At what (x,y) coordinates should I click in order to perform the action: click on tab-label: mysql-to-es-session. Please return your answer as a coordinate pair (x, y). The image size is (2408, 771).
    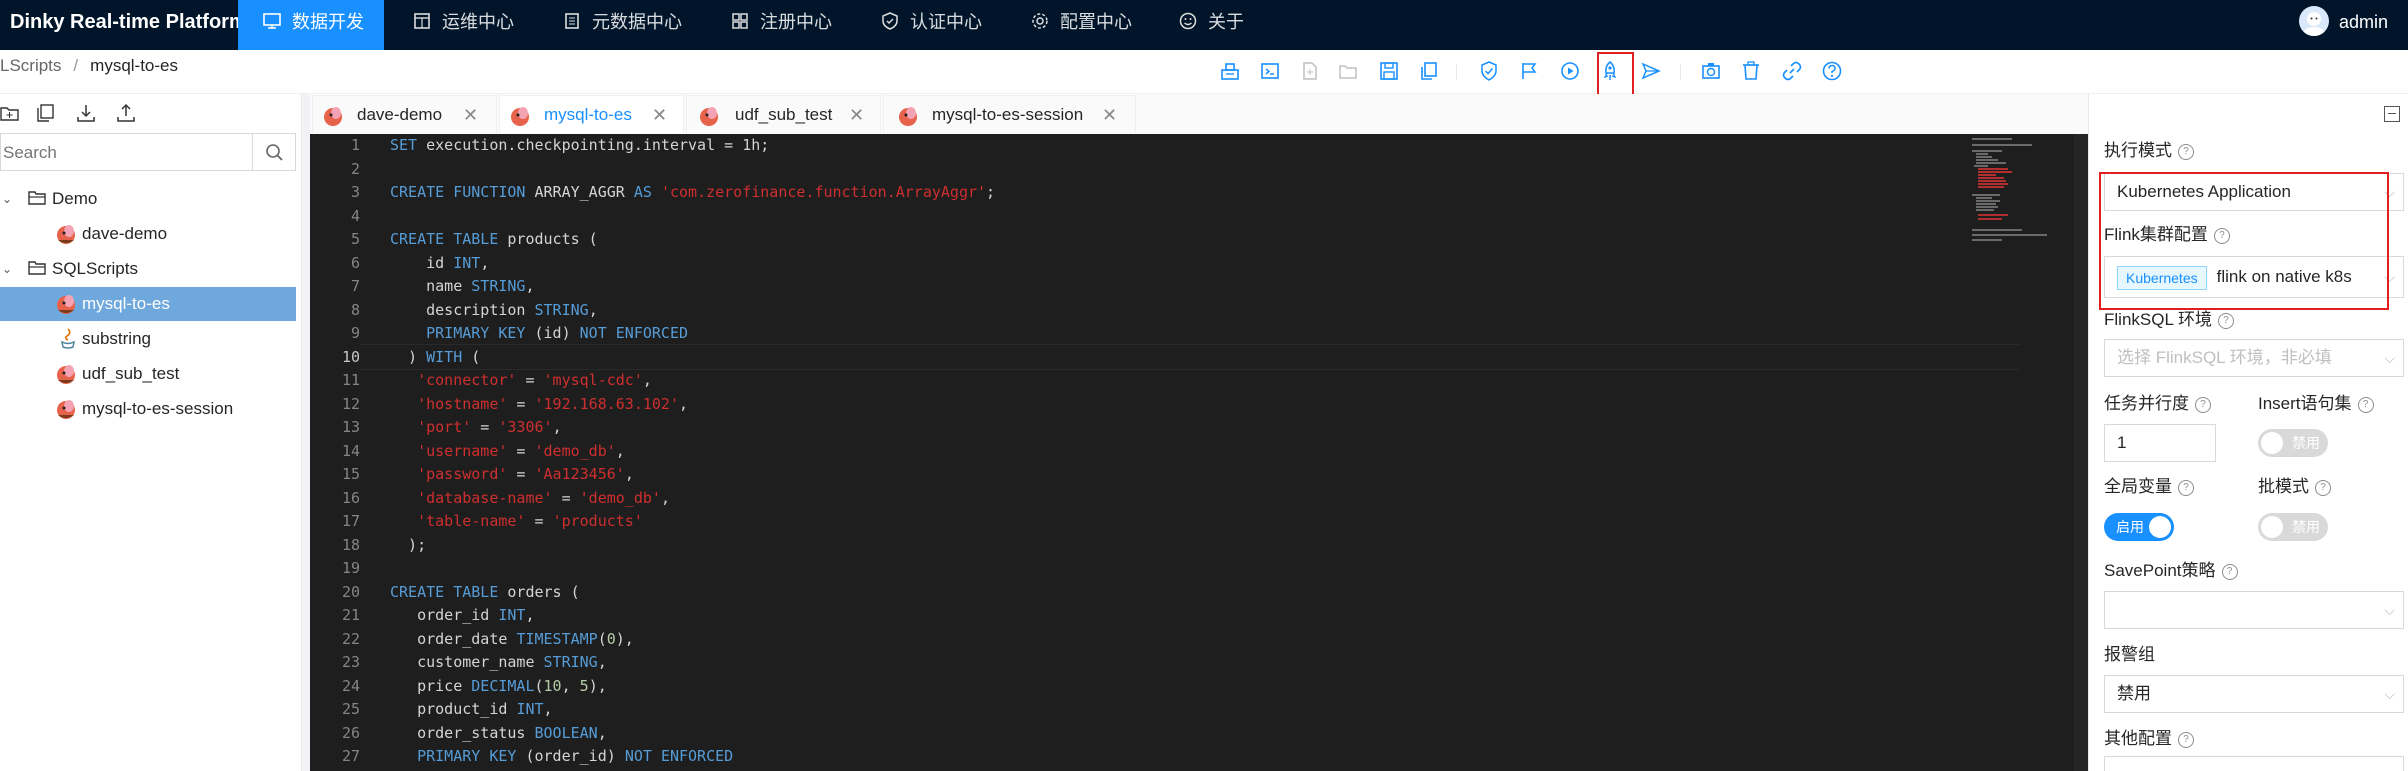
    Looking at the image, I should click on (1008, 114).